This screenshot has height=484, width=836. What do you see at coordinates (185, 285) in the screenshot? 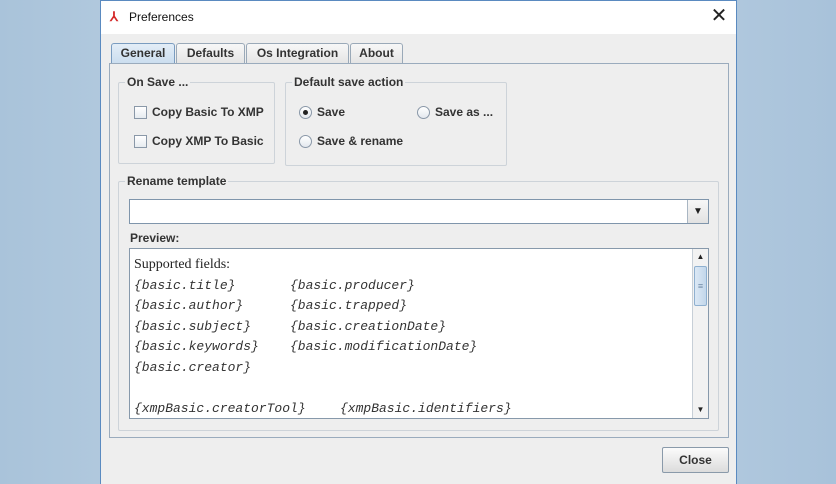
I see `field-token: {basic.title}` at bounding box center [185, 285].